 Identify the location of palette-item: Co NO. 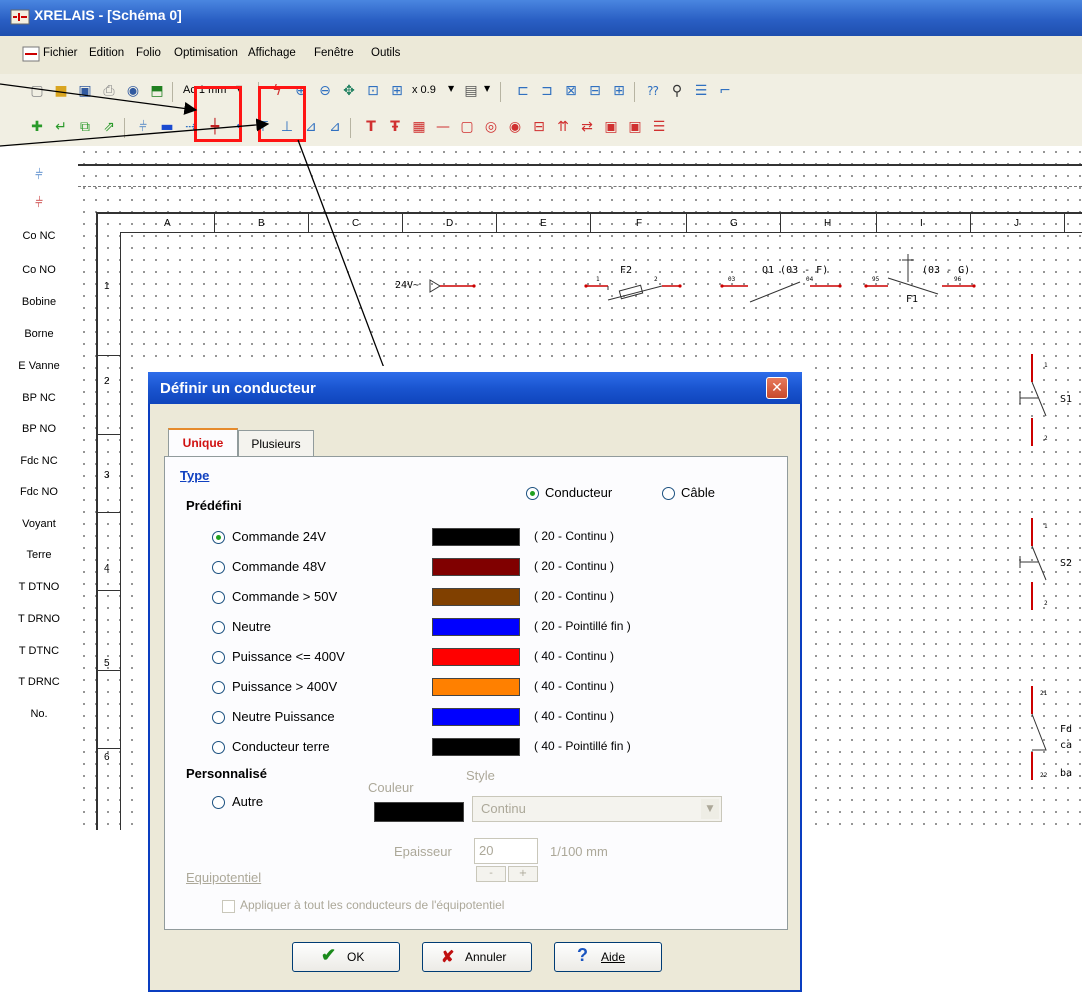
(39, 270).